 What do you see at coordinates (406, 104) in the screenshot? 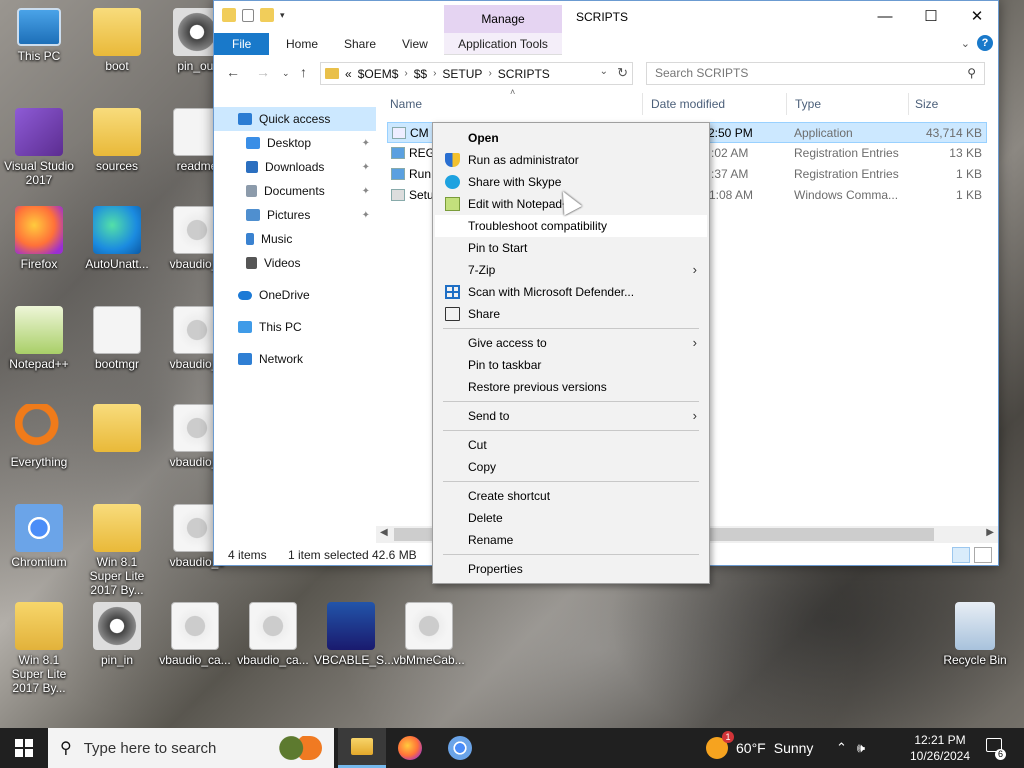
I see `column-name: Name` at bounding box center [406, 104].